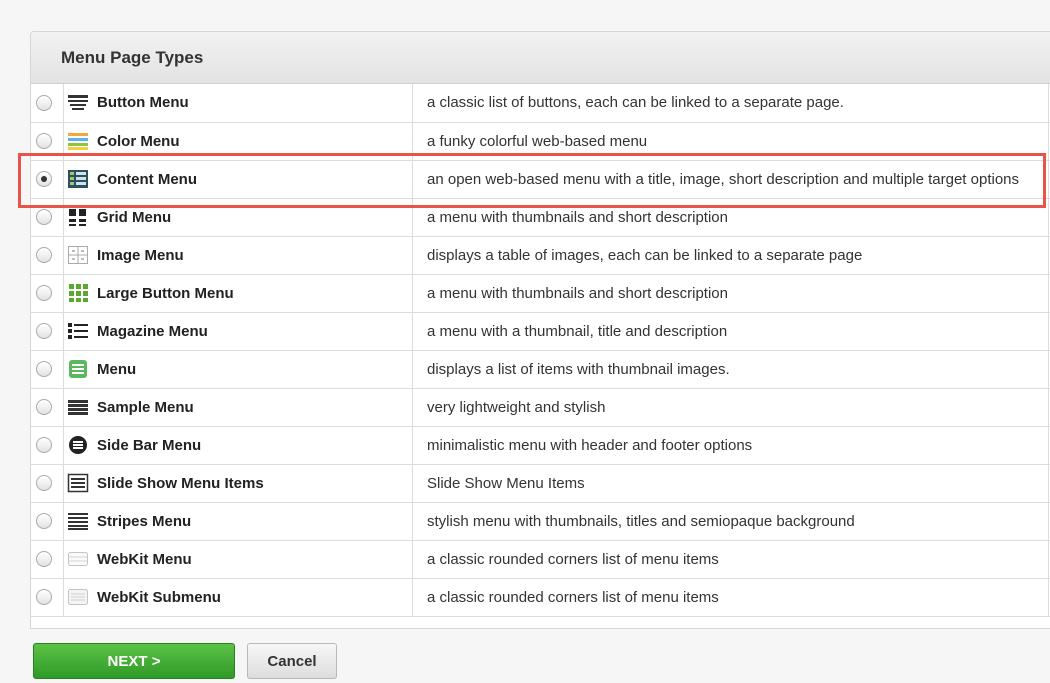  What do you see at coordinates (44, 141) in the screenshot?
I see `color-menu-radio` at bounding box center [44, 141].